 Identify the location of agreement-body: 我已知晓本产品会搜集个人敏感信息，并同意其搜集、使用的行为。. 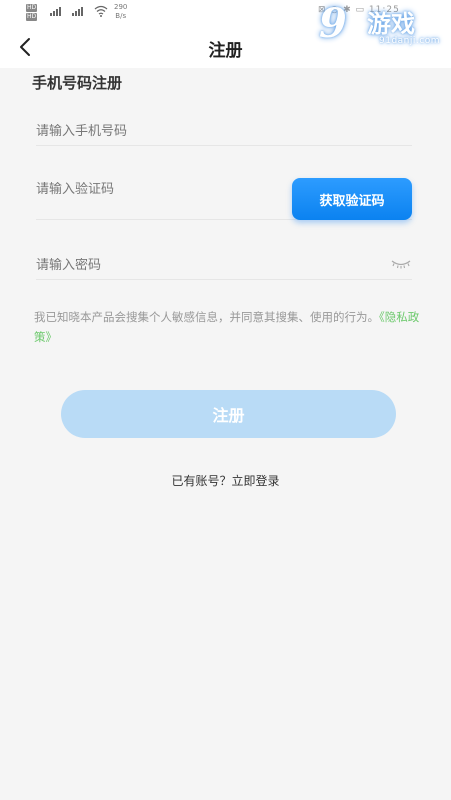
(206, 317).